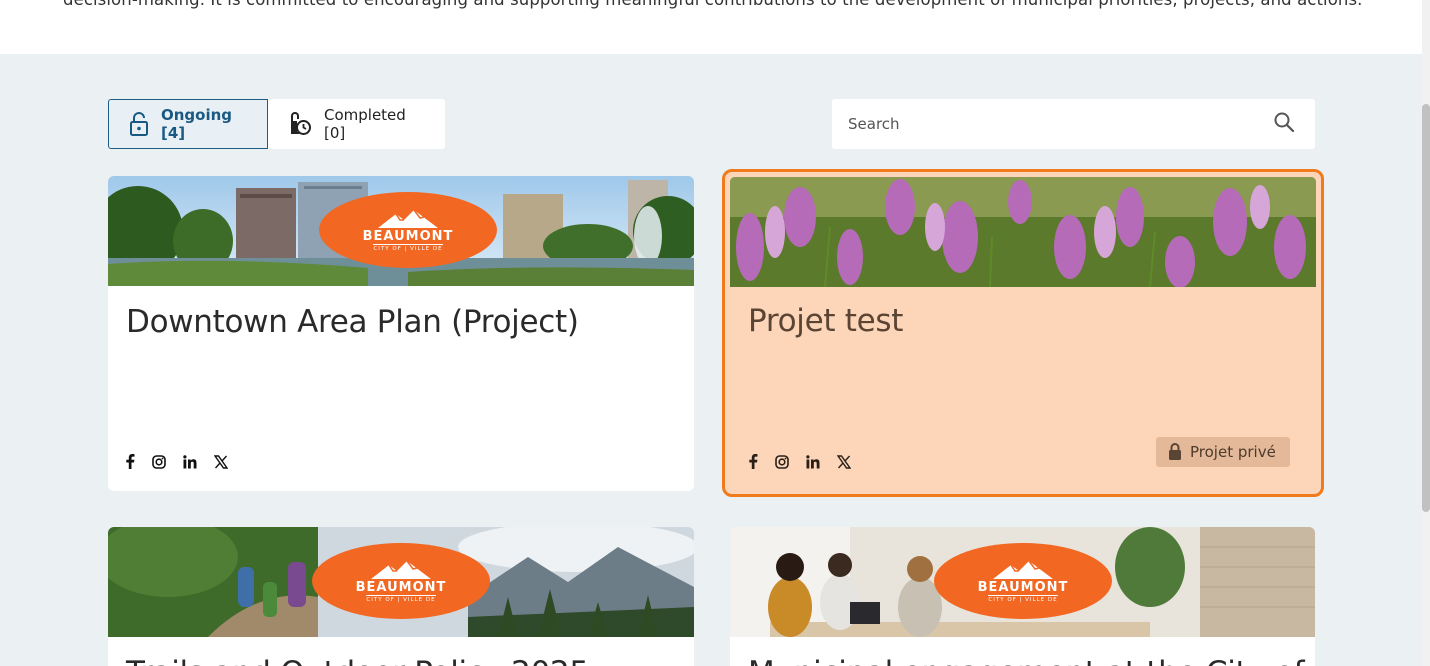  Describe the element at coordinates (139, 124) in the screenshot. I see `unlock-icon` at that location.